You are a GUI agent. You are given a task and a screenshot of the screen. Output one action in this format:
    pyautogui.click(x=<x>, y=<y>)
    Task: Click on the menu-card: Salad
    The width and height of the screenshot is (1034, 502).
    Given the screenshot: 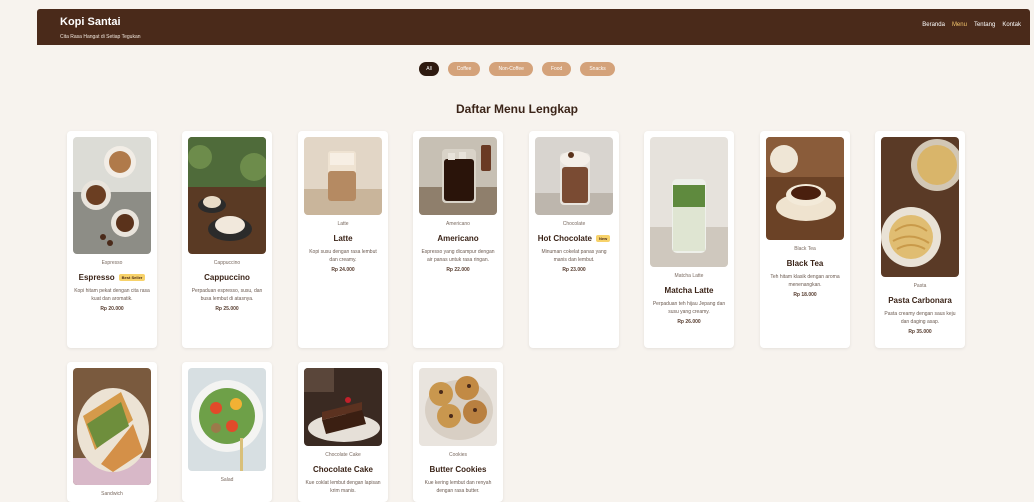 What is the action you would take?
    pyautogui.click(x=227, y=432)
    